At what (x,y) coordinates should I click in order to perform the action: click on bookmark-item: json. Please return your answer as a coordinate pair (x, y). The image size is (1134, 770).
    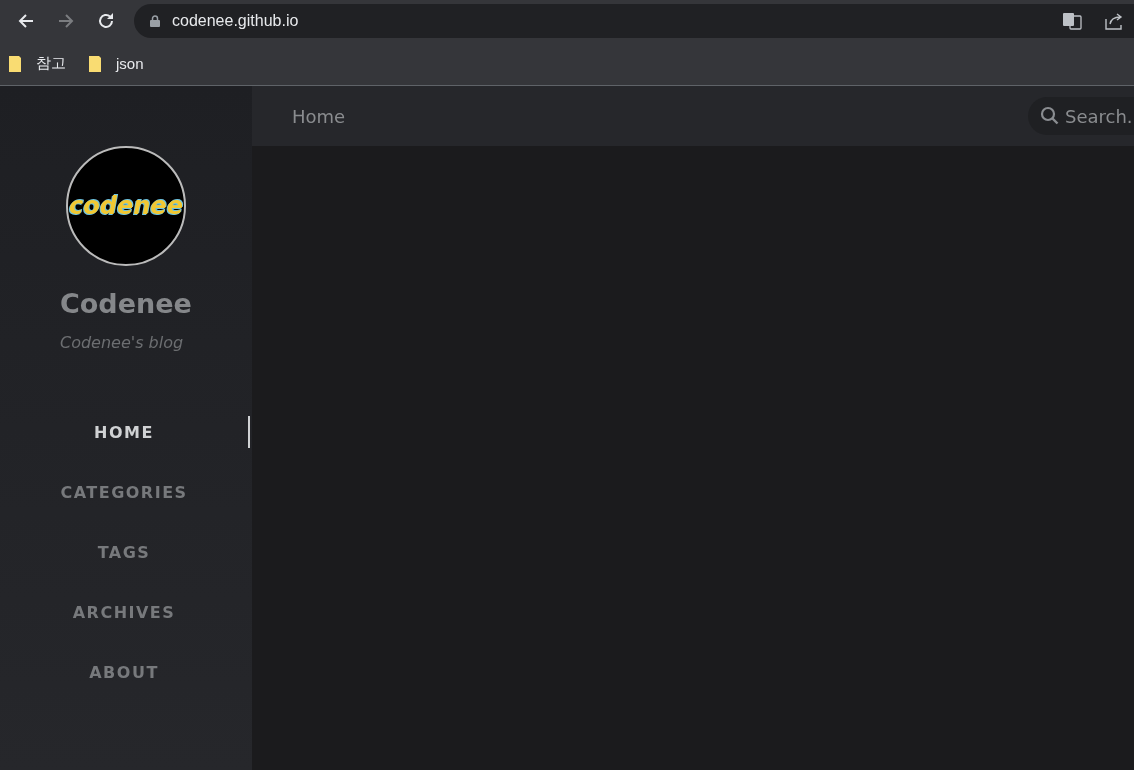
    Looking at the image, I should click on (116, 63).